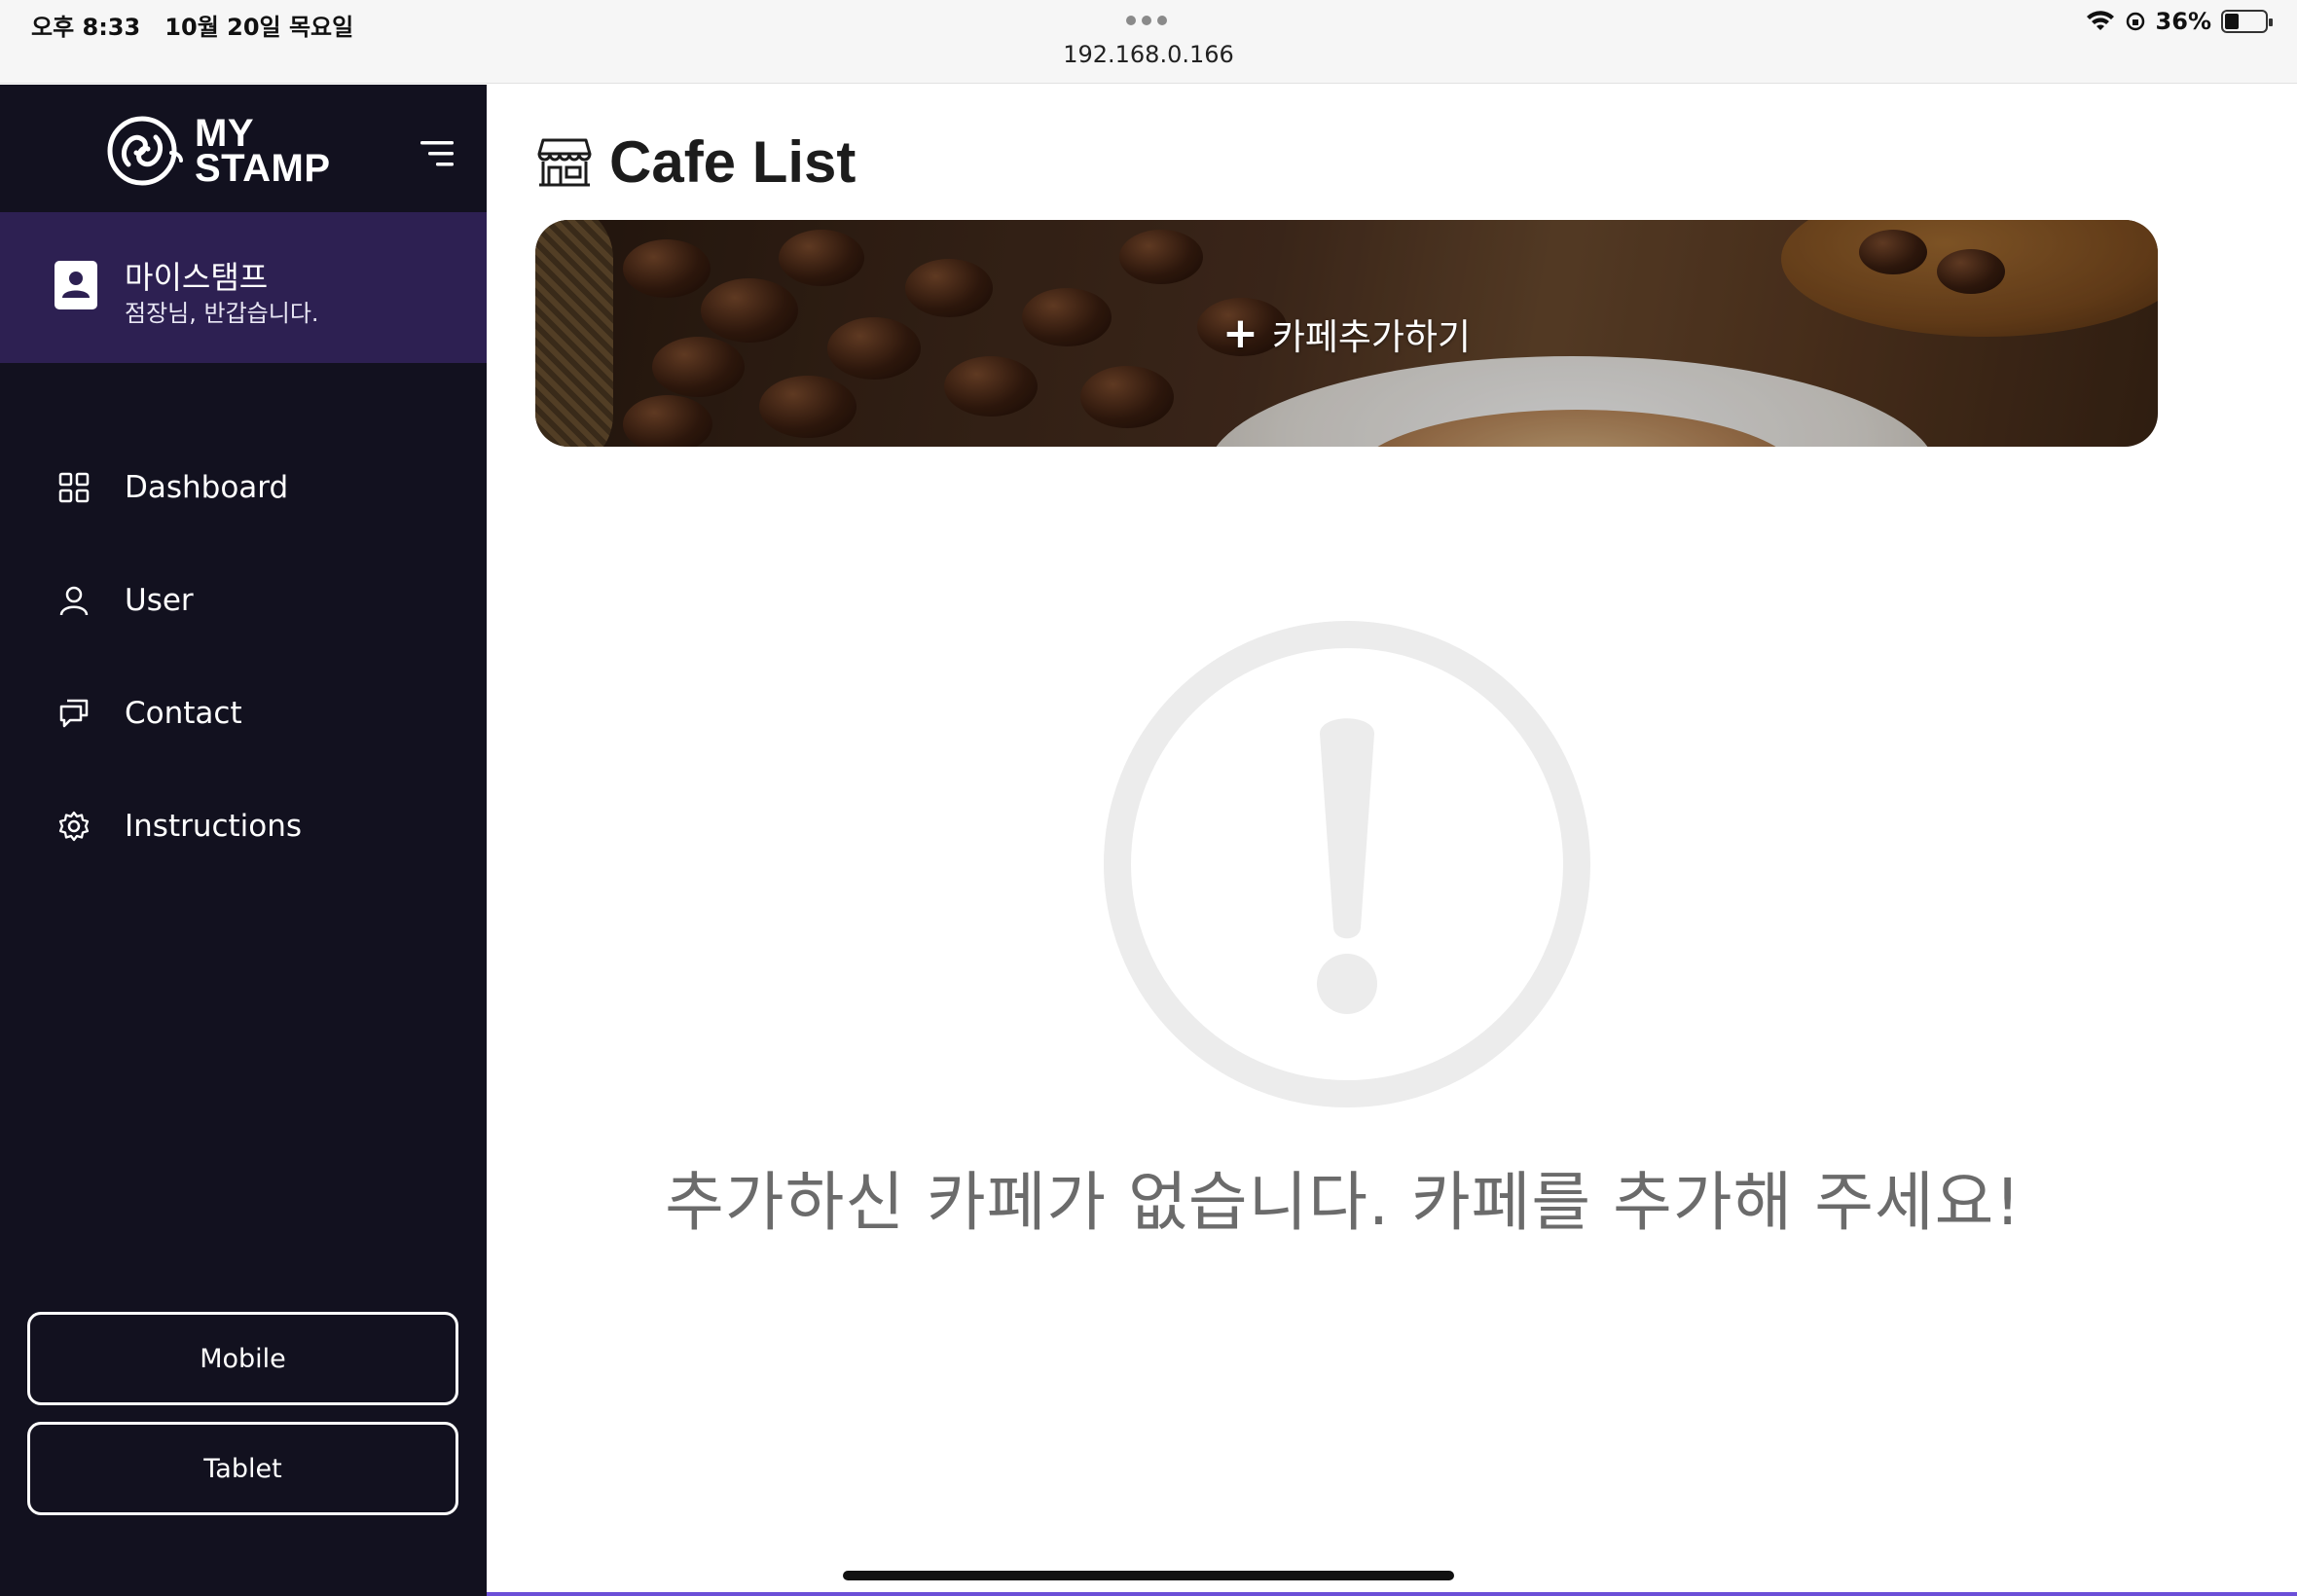 The width and height of the screenshot is (2297, 1596). I want to click on app-logo: MY STAMP, so click(219, 151).